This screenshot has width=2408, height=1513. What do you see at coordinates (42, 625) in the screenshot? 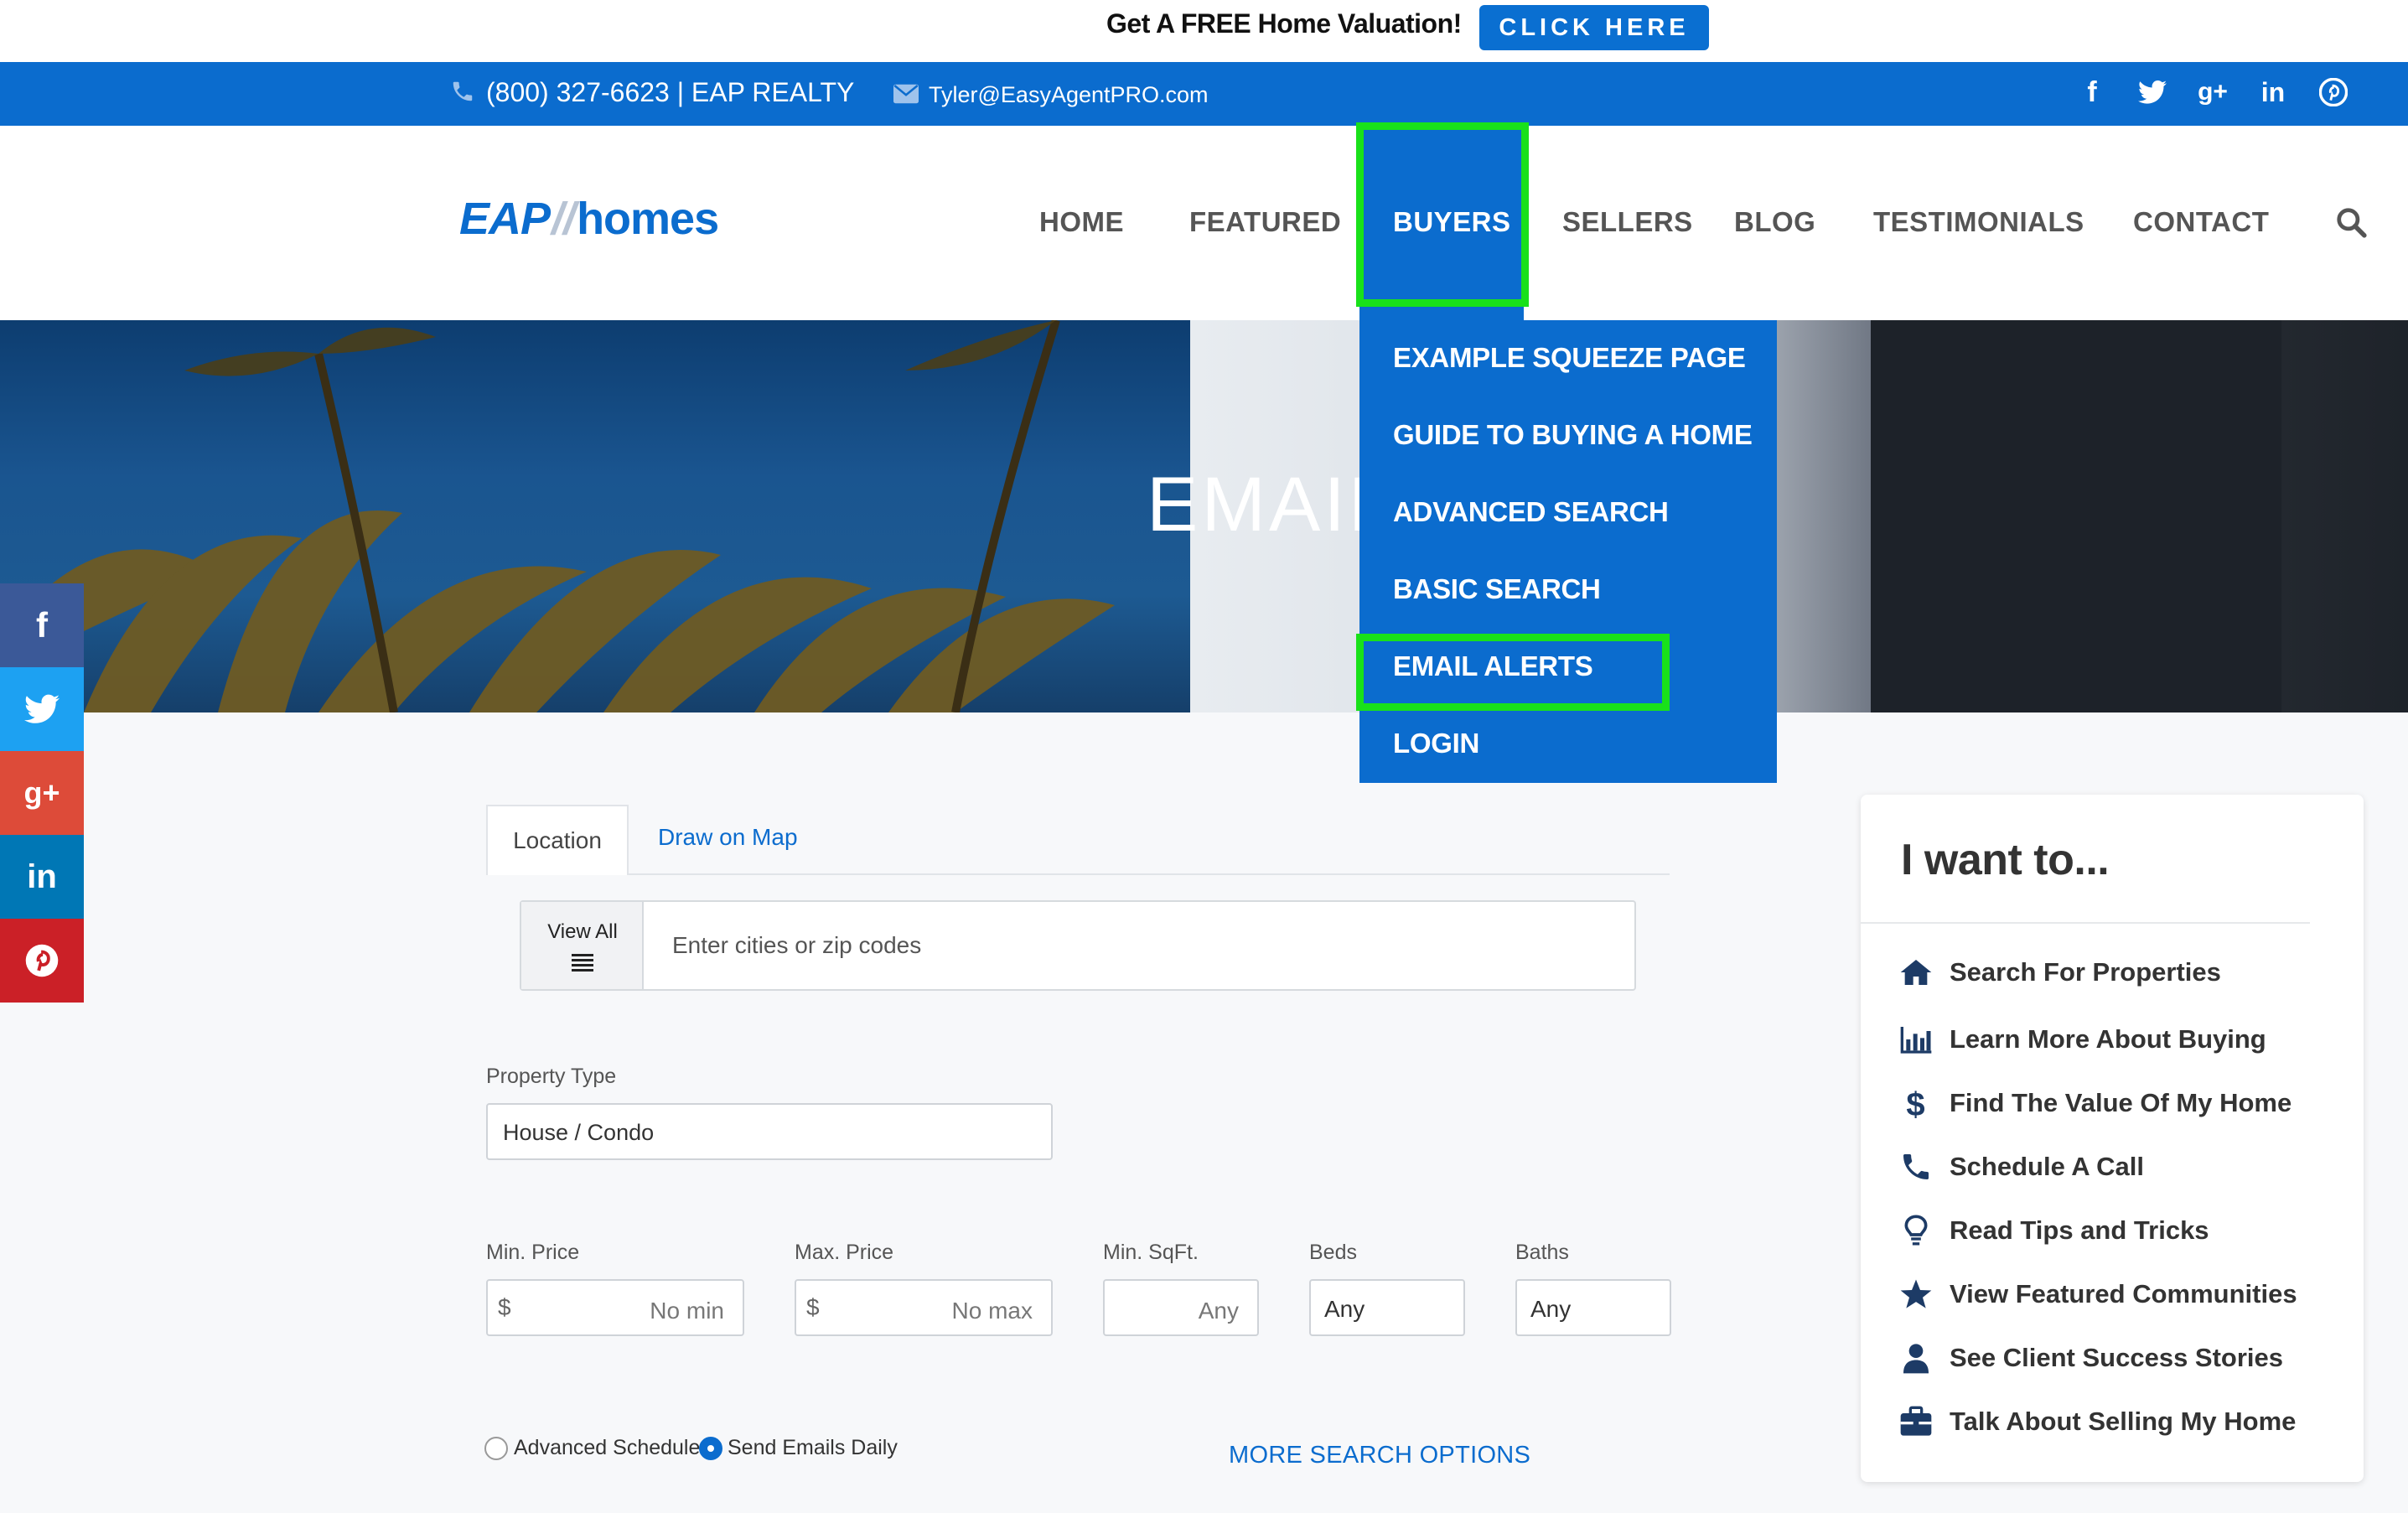
I see `side-facebook-icon: f` at bounding box center [42, 625].